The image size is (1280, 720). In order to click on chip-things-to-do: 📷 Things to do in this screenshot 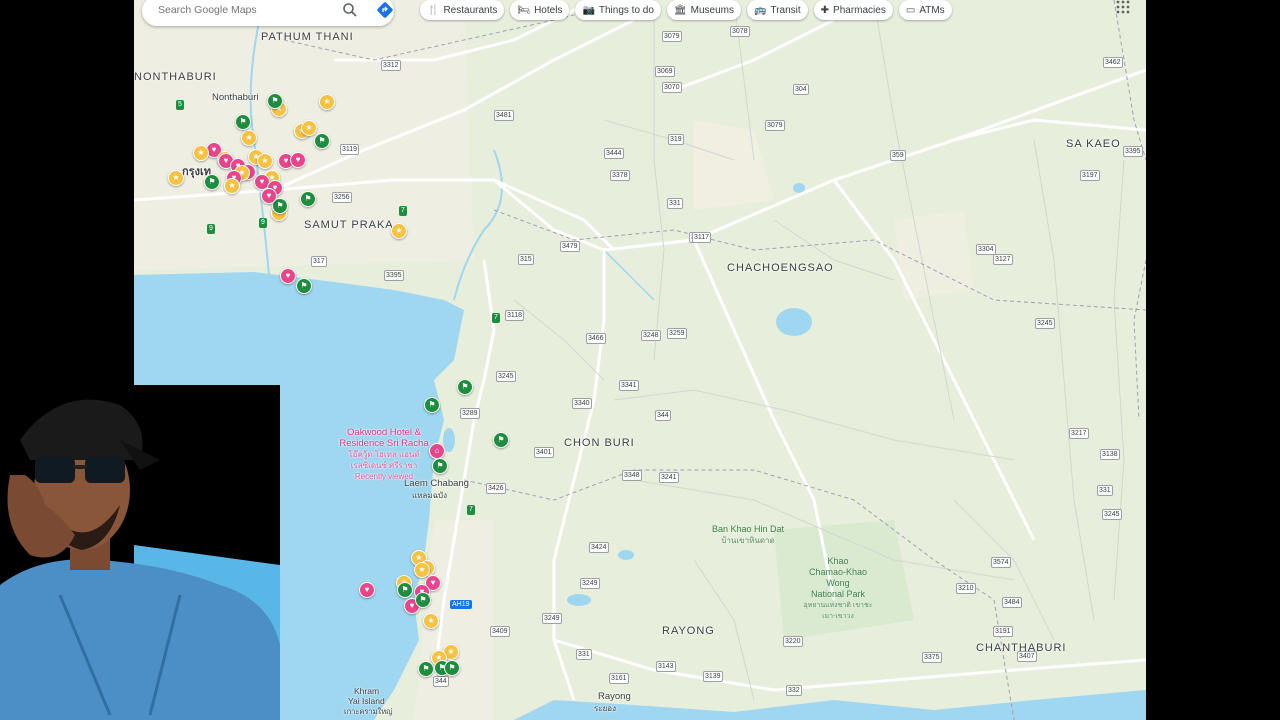, I will do `click(618, 10)`.